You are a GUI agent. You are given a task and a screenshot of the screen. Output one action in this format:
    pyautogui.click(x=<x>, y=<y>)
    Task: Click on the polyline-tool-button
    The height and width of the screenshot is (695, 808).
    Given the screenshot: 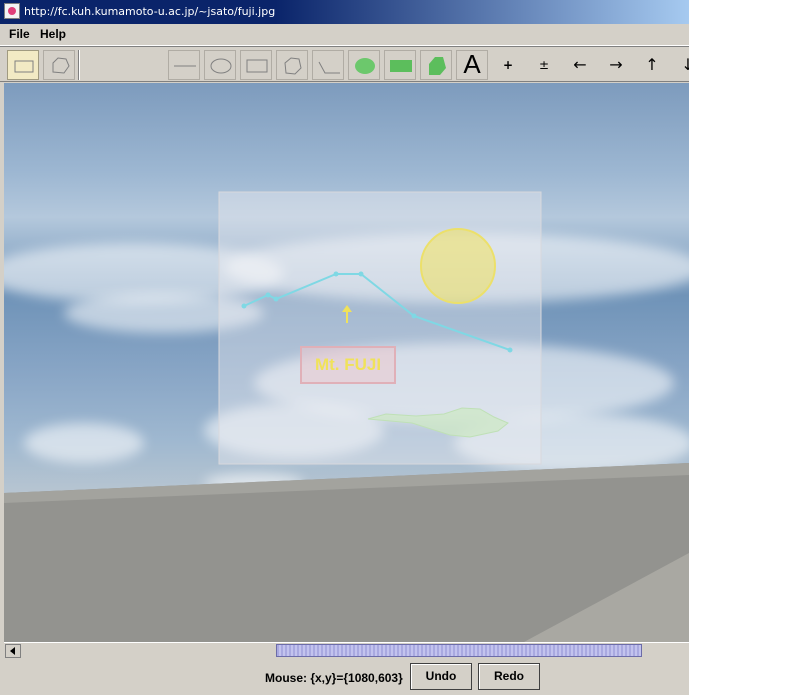 What is the action you would take?
    pyautogui.click(x=328, y=65)
    